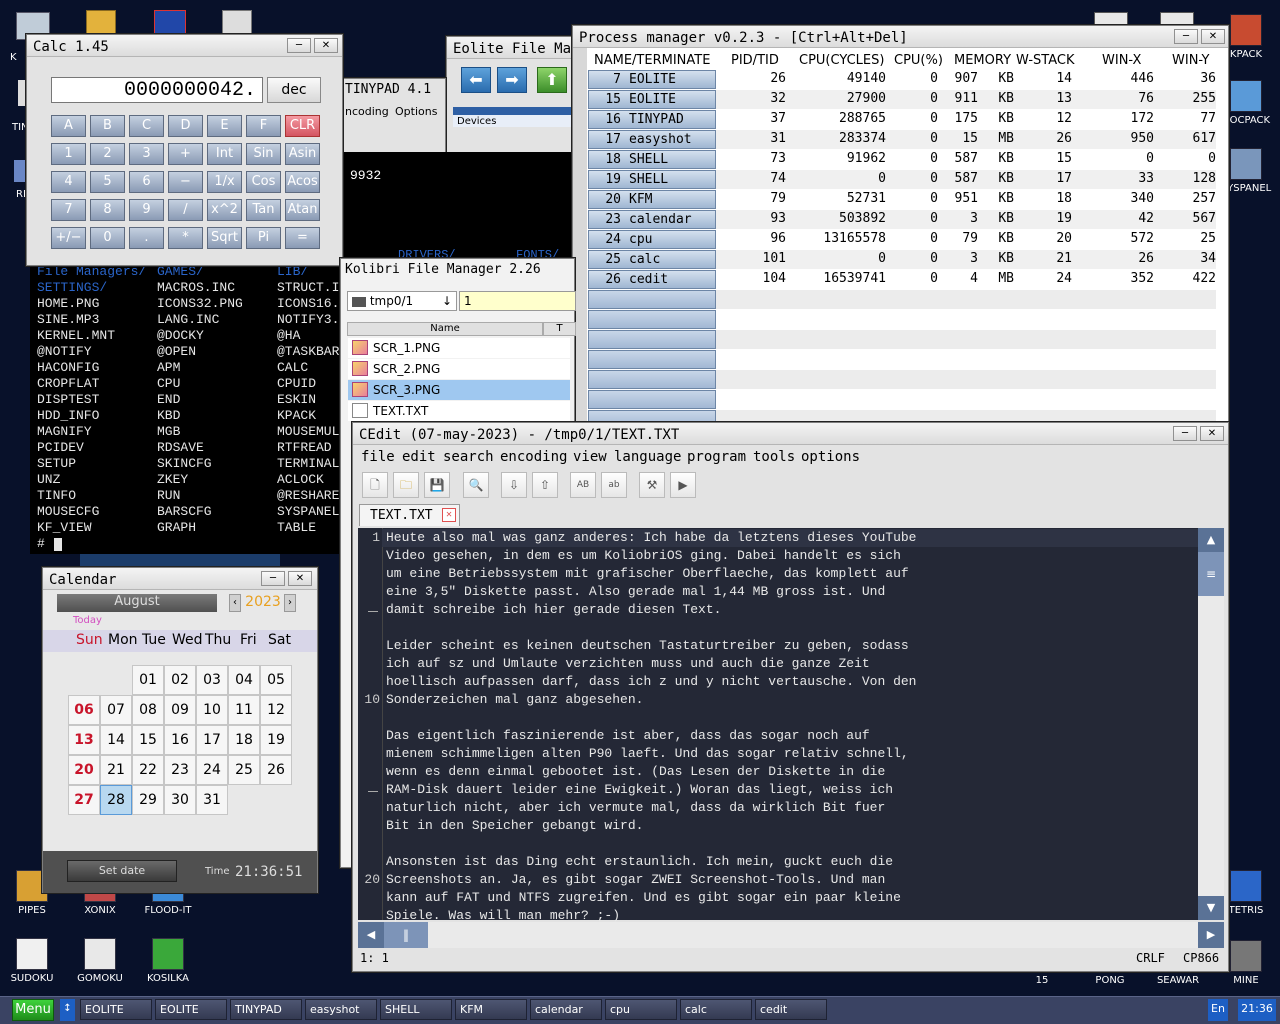 The height and width of the screenshot is (1024, 1280). I want to click on calendar-day: 08, so click(148, 710).